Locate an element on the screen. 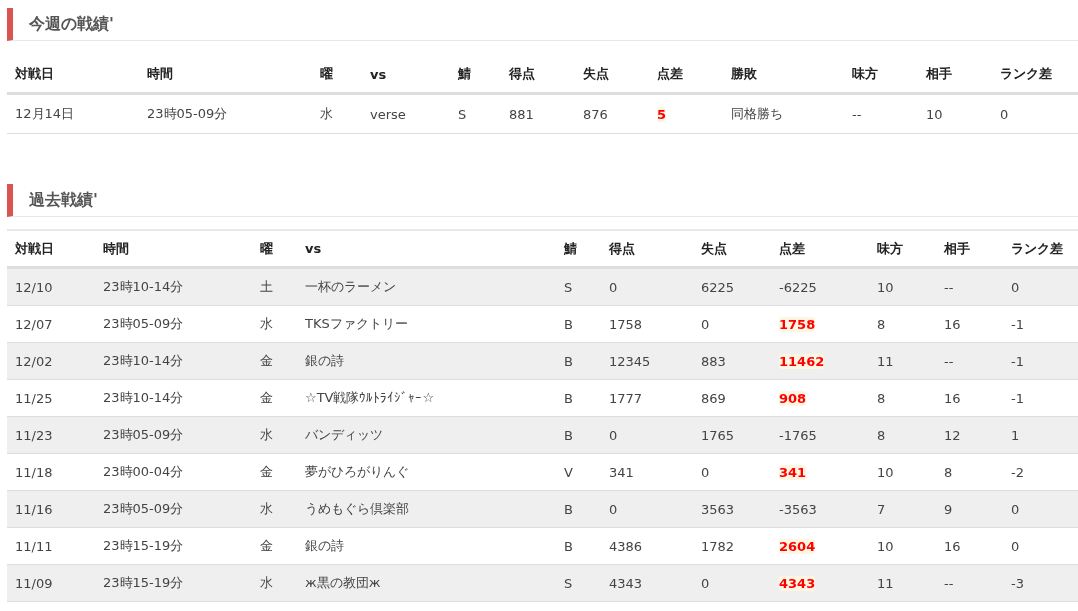  date-cell-text: 12月14日 is located at coordinates (45, 114).